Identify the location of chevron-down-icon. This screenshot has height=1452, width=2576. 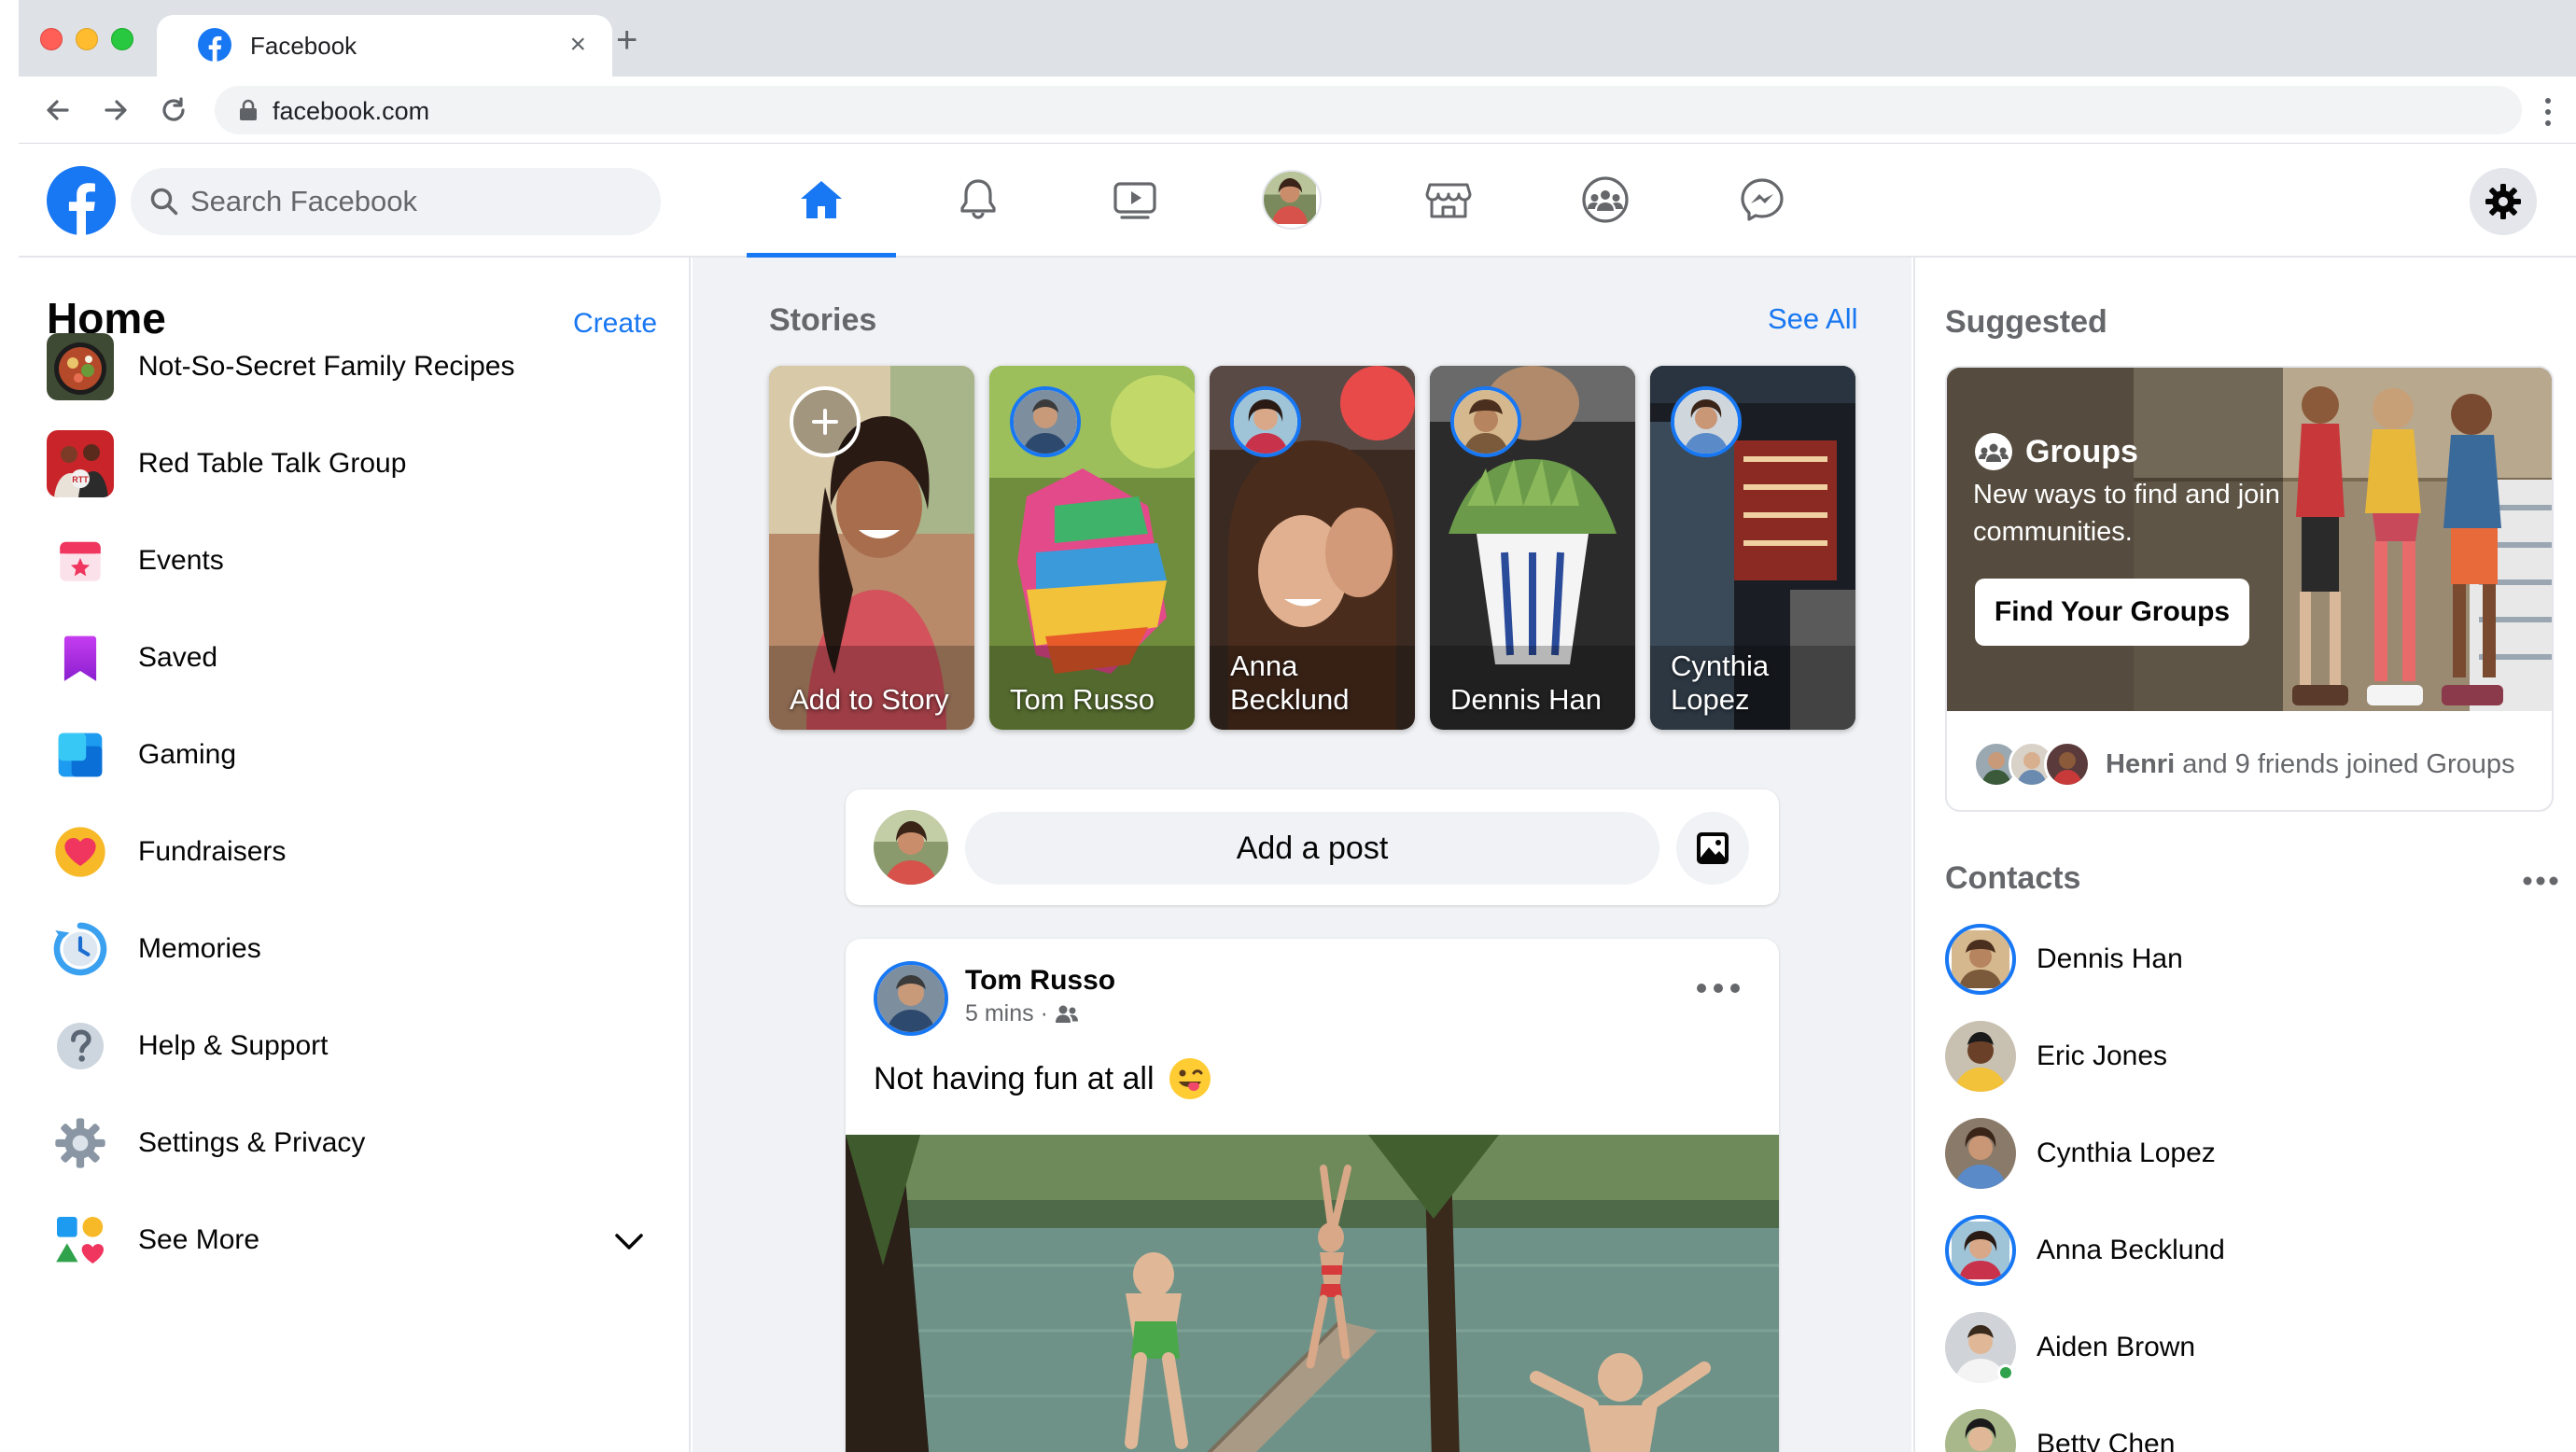
(629, 1241).